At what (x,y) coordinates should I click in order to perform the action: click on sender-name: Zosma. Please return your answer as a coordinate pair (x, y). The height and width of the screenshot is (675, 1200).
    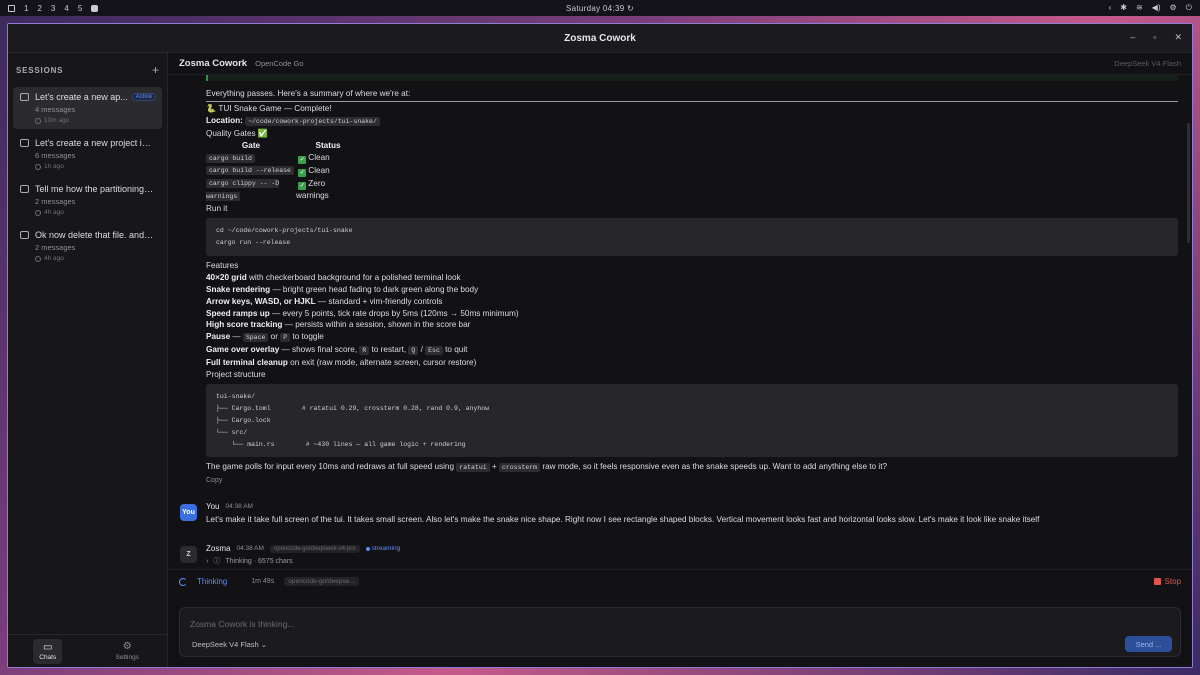
    Looking at the image, I should click on (218, 549).